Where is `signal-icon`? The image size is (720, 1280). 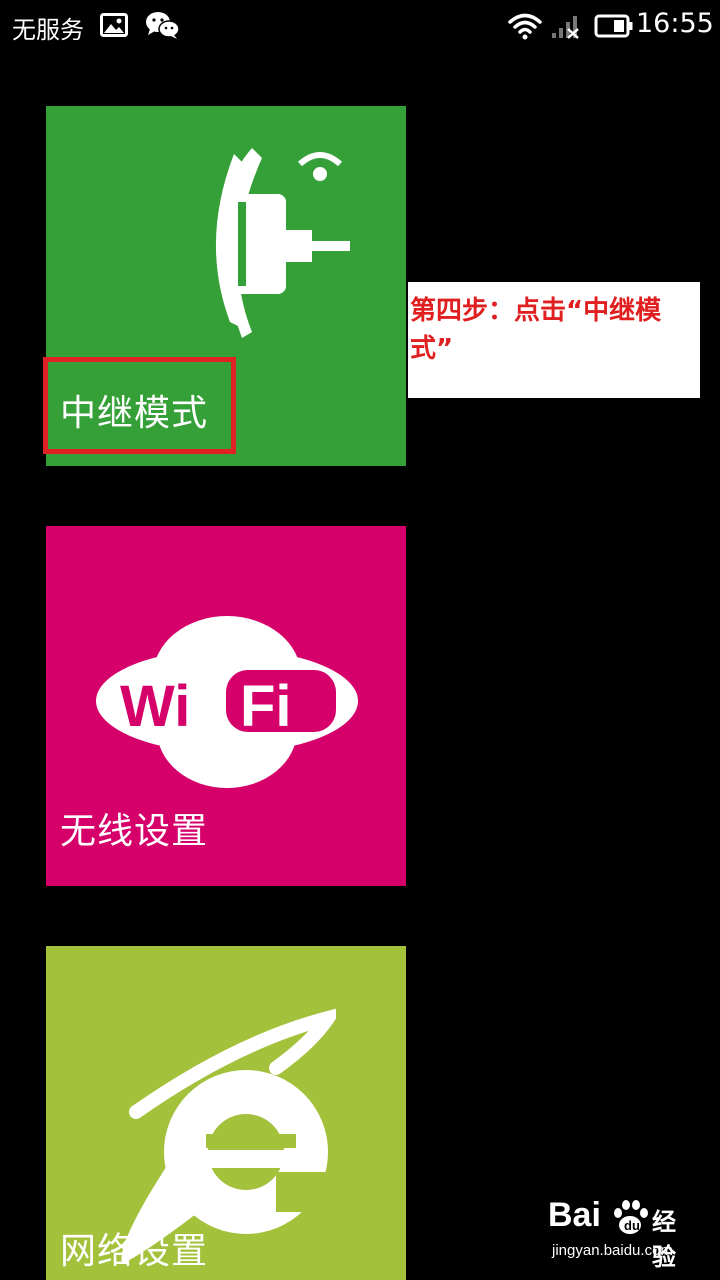 signal-icon is located at coordinates (565, 27).